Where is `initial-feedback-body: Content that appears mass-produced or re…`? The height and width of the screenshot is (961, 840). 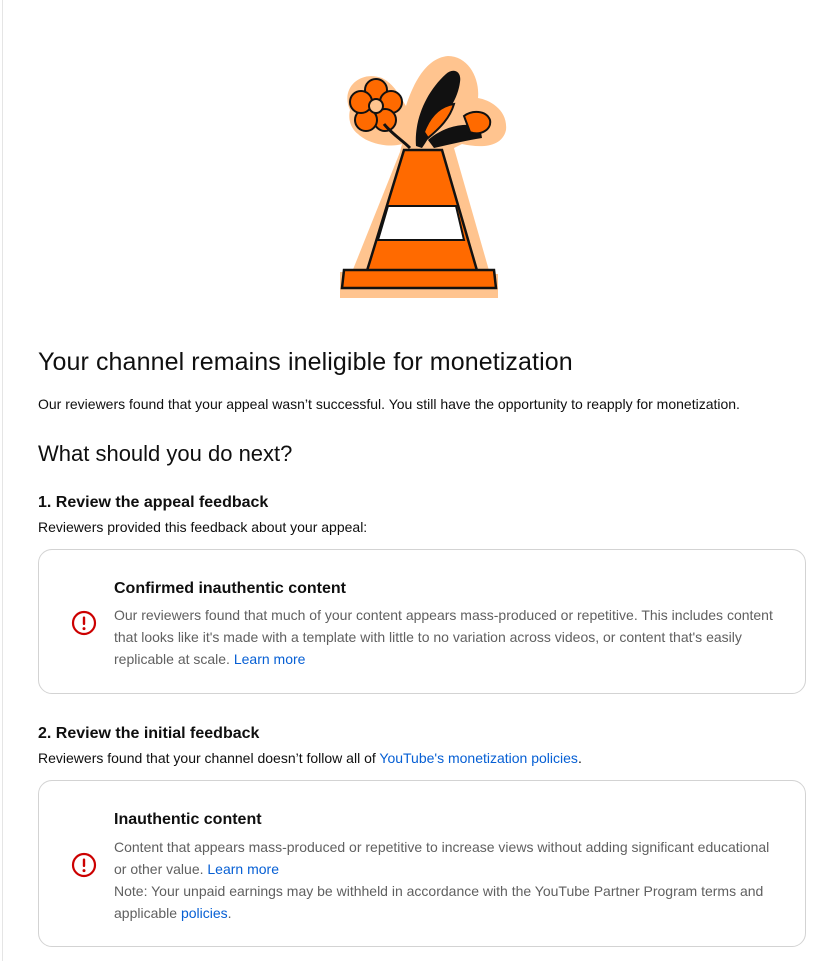
initial-feedback-body: Content that appears mass-produced or re… is located at coordinates (449, 880).